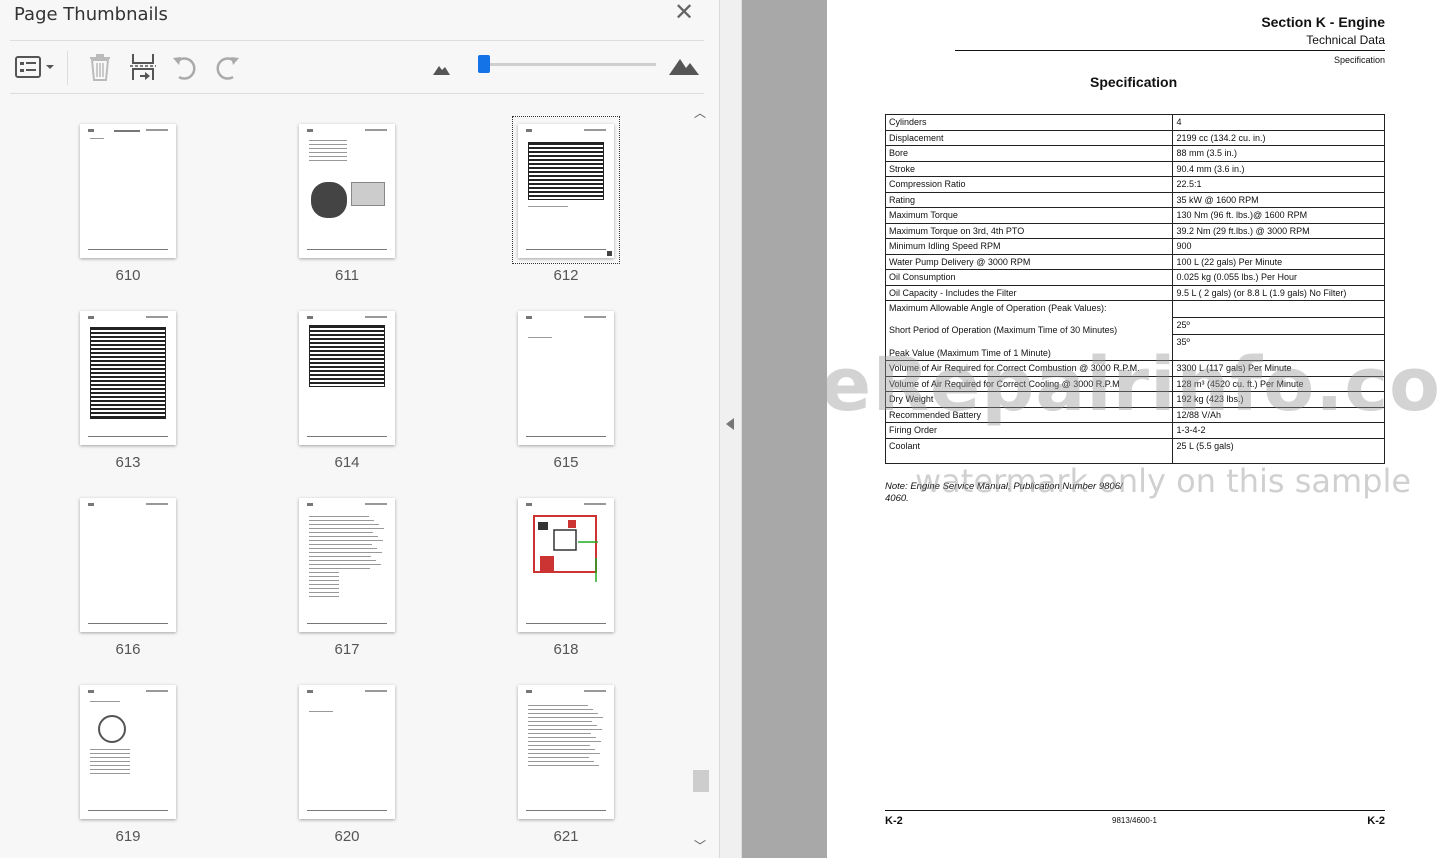 This screenshot has width=1438, height=858. What do you see at coordinates (127, 131) in the screenshot?
I see `thumb-title` at bounding box center [127, 131].